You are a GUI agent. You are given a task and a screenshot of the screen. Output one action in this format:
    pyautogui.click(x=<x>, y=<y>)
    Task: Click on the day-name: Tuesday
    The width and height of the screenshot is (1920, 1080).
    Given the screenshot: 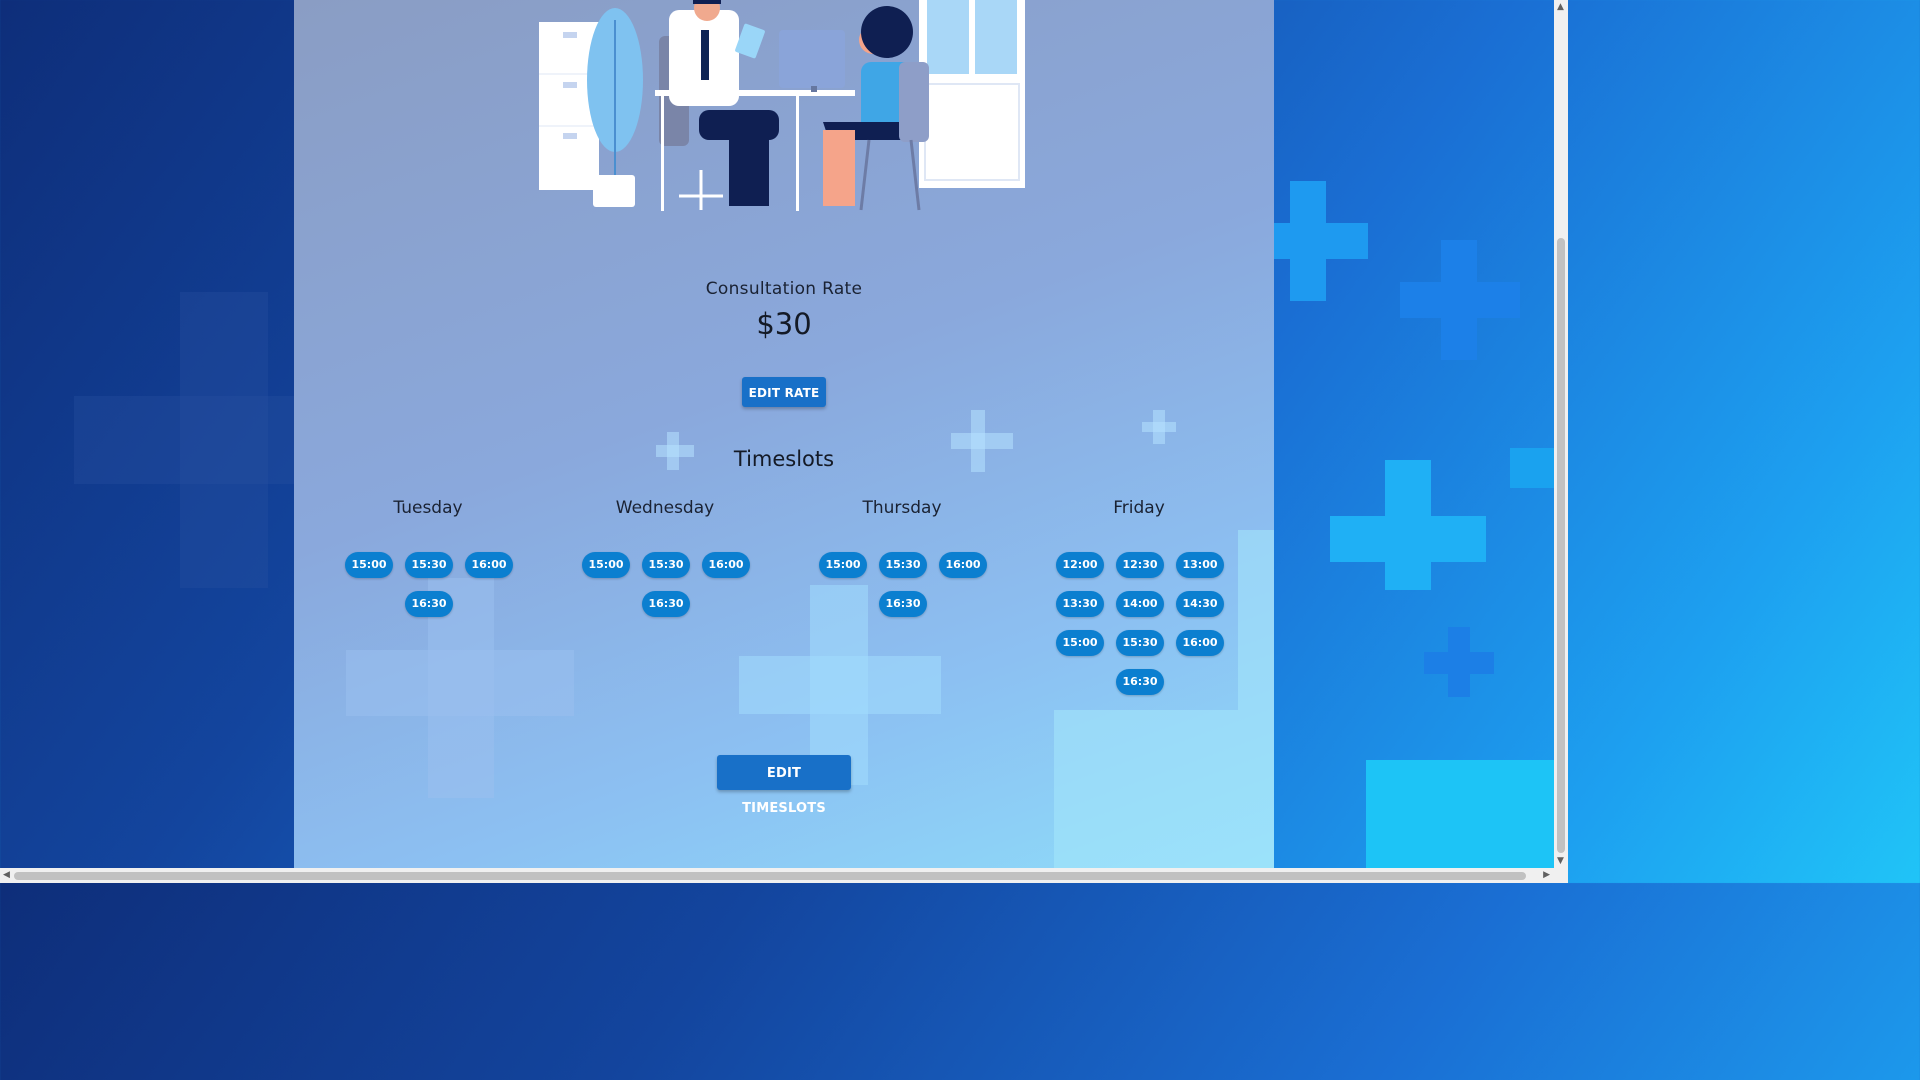 What is the action you would take?
    pyautogui.click(x=428, y=508)
    